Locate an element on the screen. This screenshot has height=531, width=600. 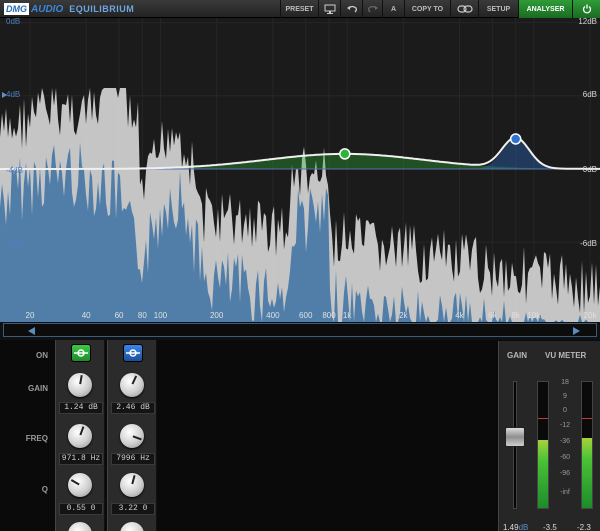
vu-meter-right is located at coordinates (587, 445).